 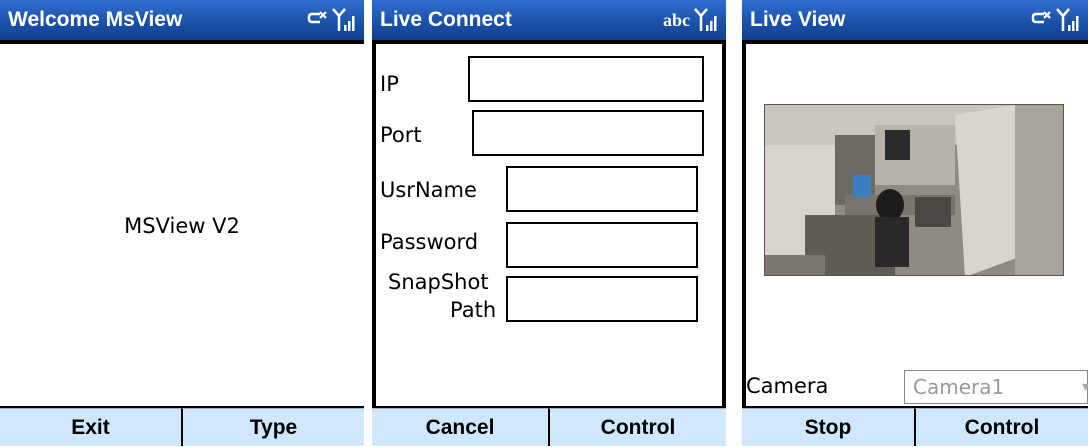 I want to click on screen-title: Live View, so click(x=798, y=19).